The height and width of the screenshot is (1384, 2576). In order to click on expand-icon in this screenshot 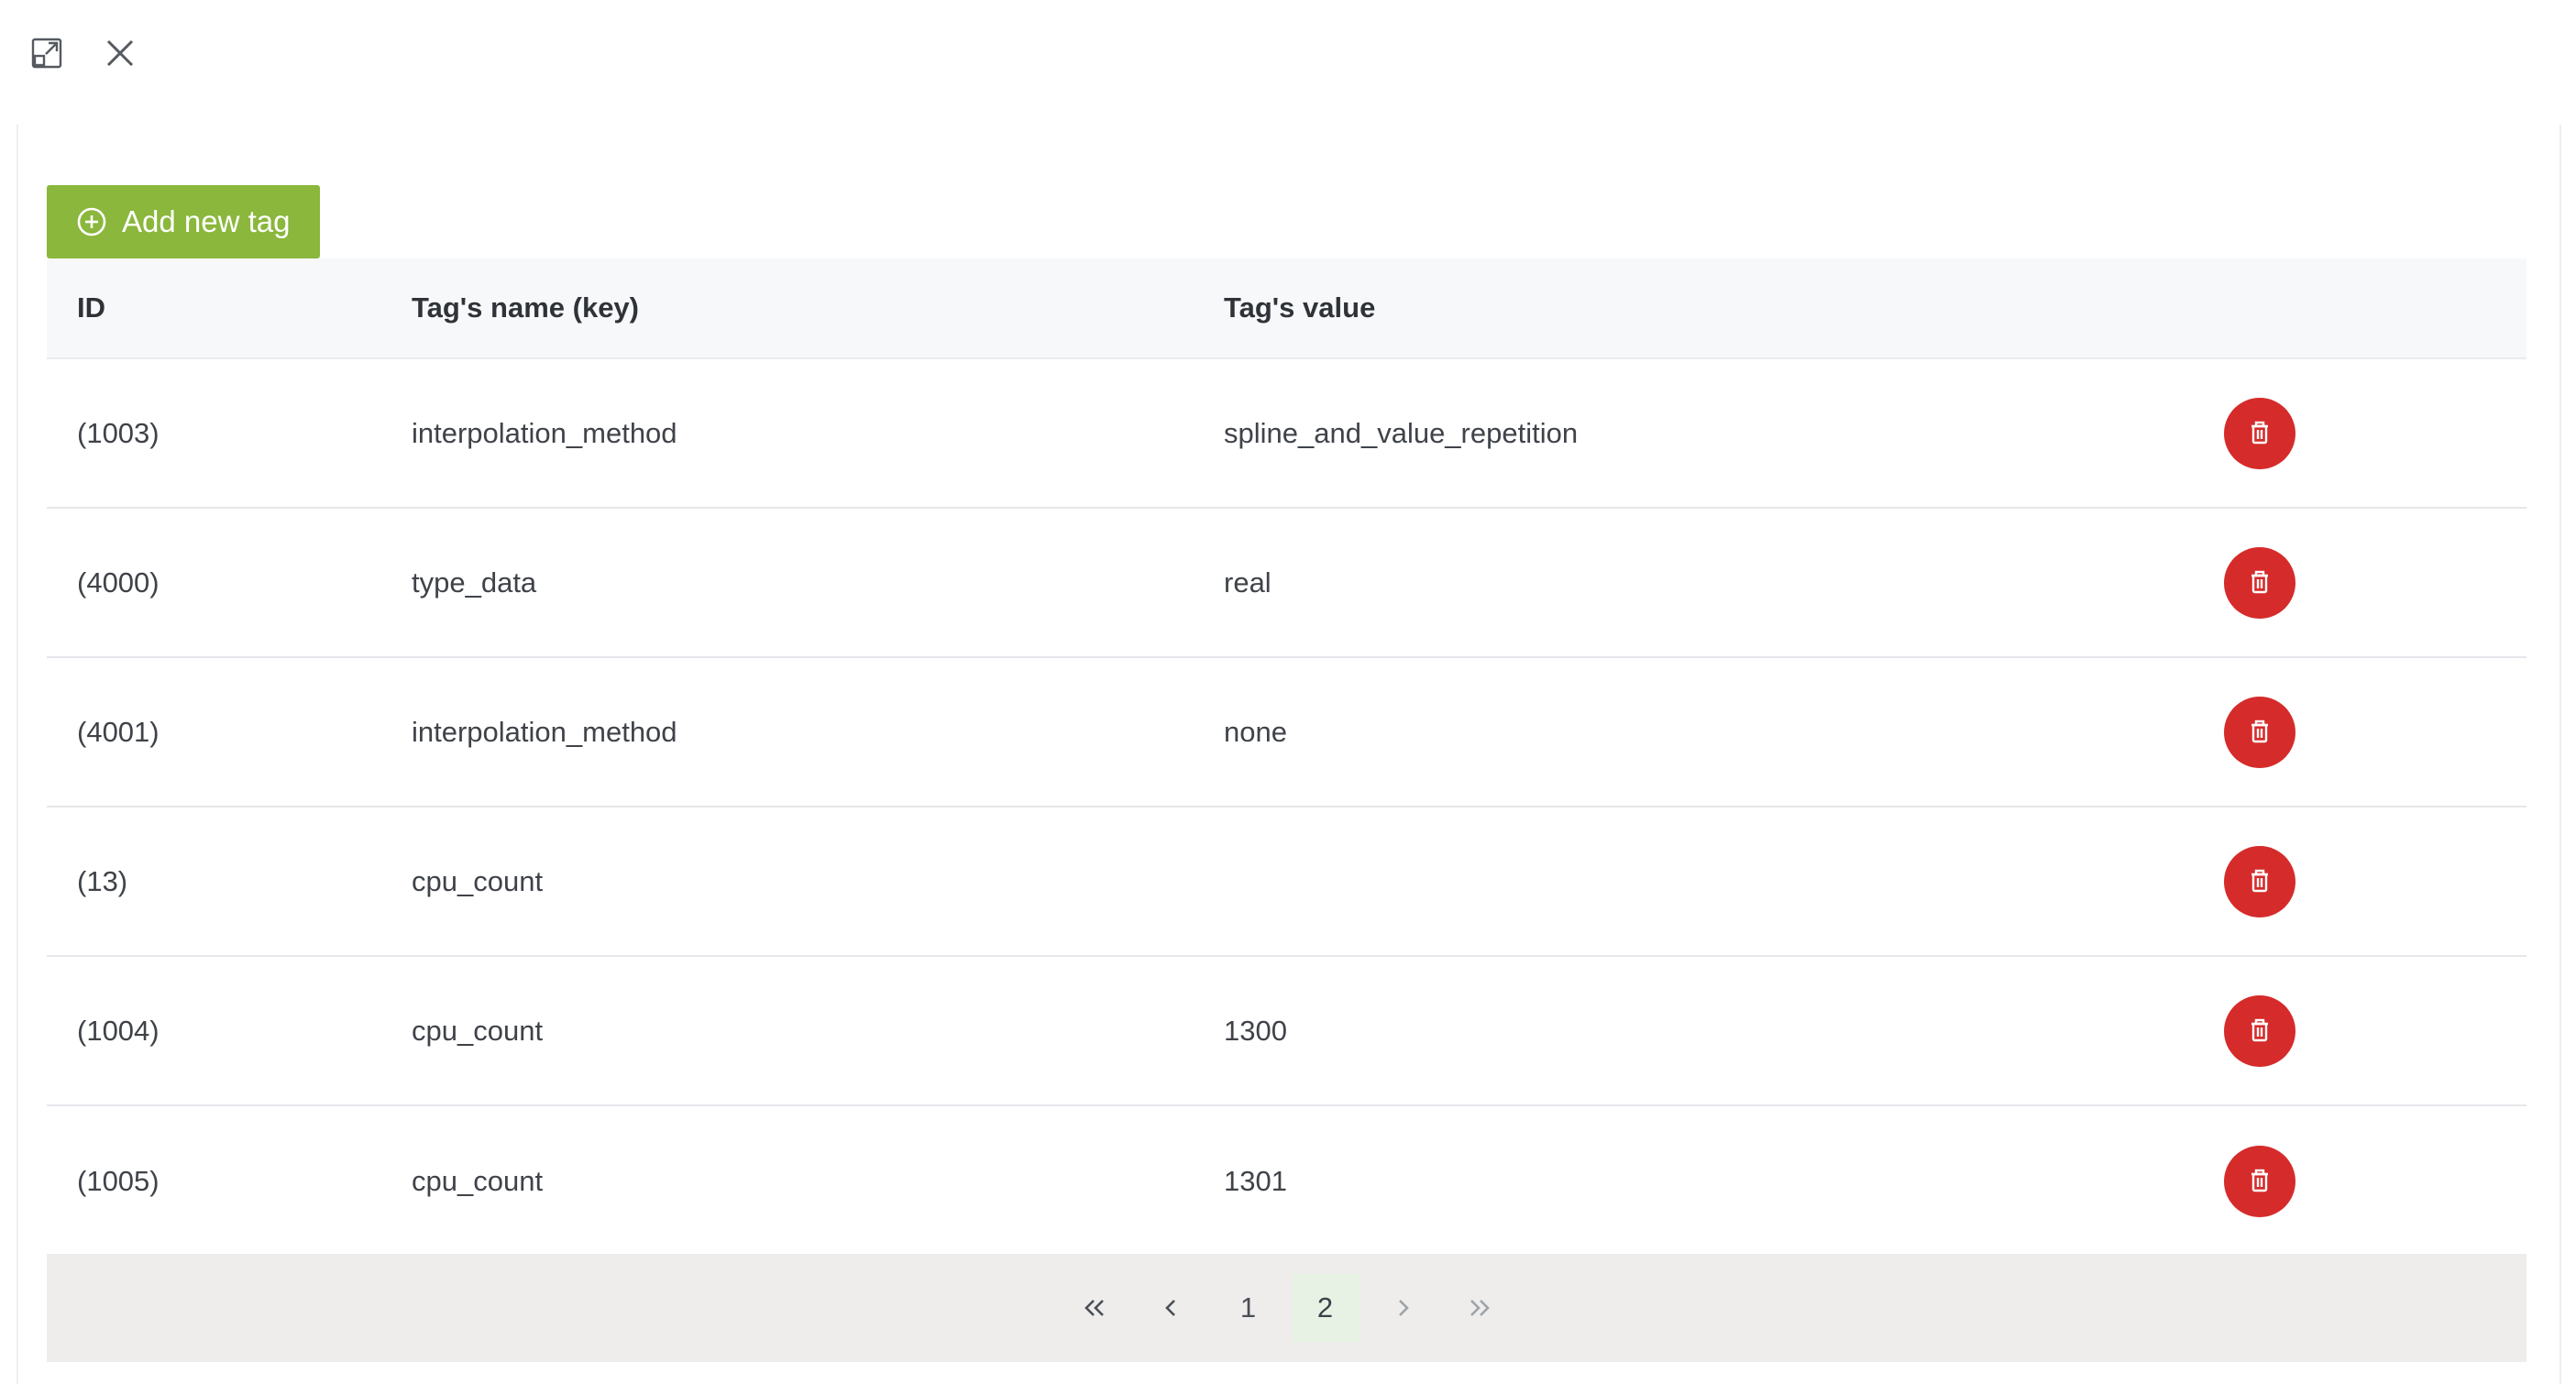, I will do `click(47, 53)`.